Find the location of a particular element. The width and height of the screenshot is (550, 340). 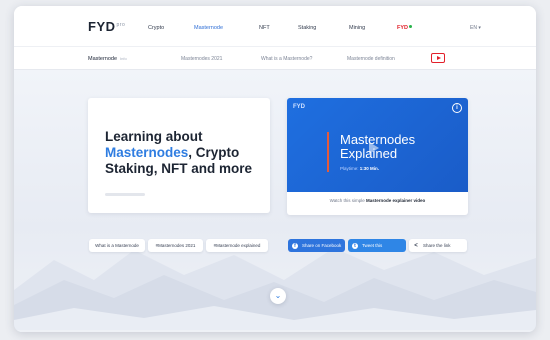

nav-item-crypto: Crypto is located at coordinates (156, 28).